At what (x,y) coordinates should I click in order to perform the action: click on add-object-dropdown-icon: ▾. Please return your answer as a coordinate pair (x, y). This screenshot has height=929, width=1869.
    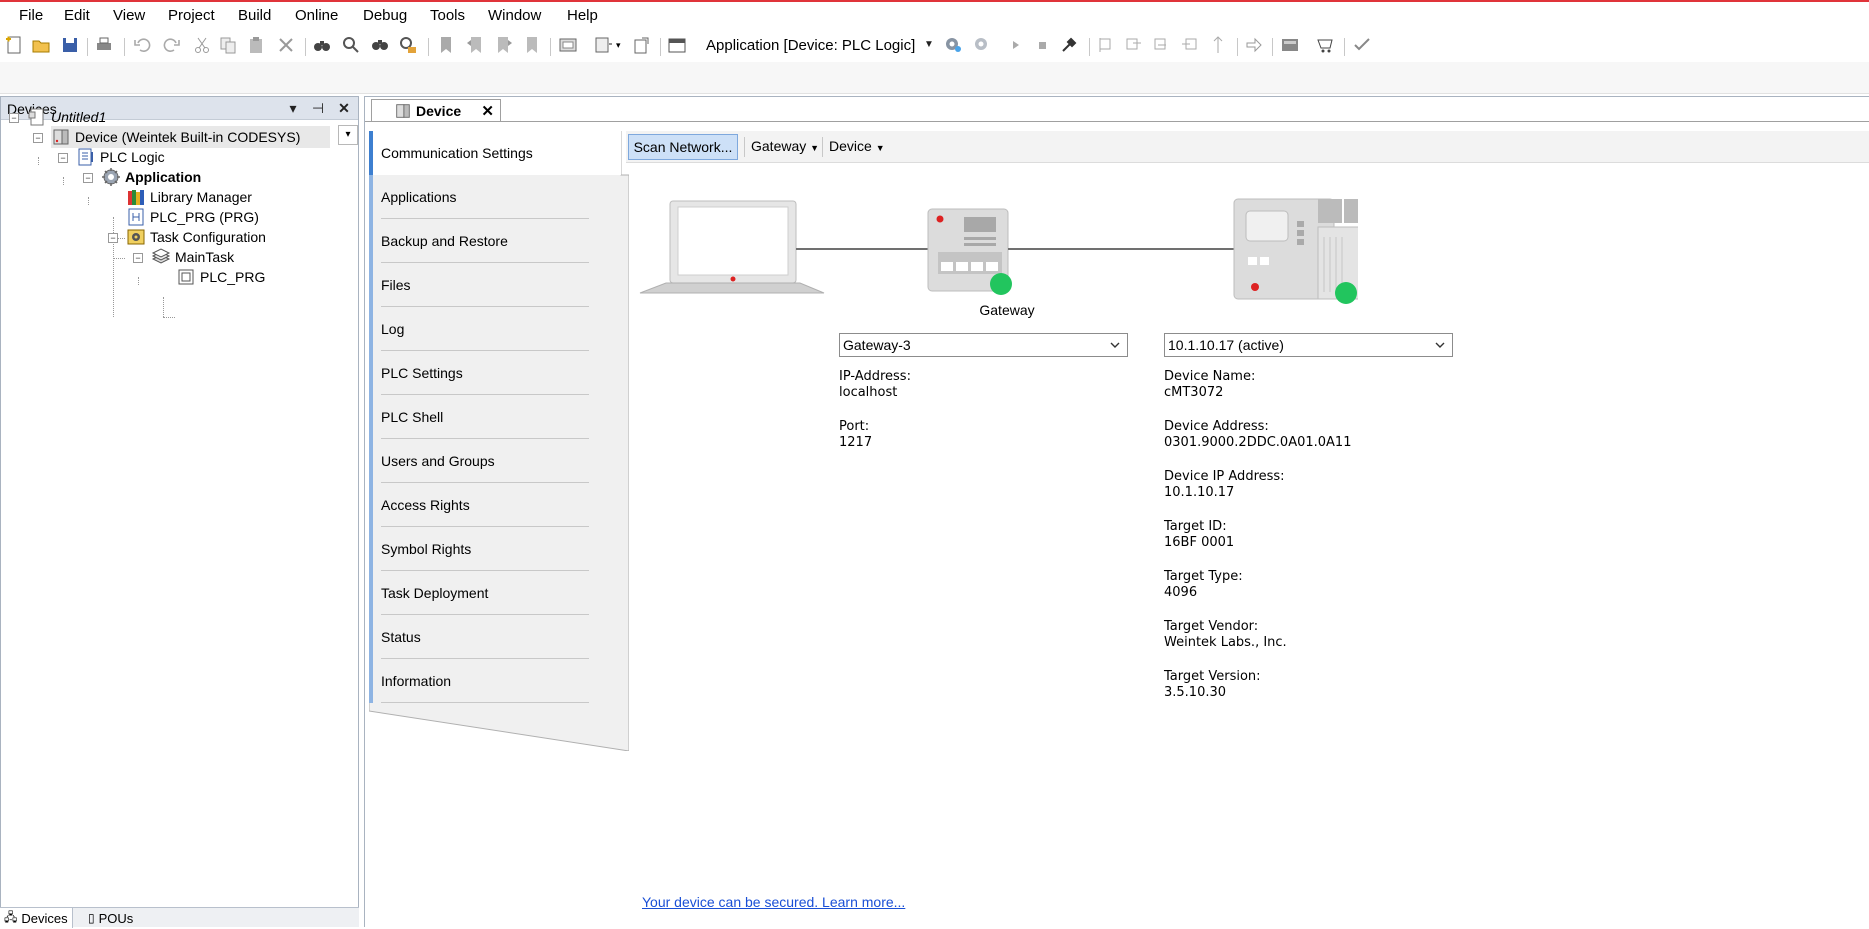
    Looking at the image, I should click on (618, 45).